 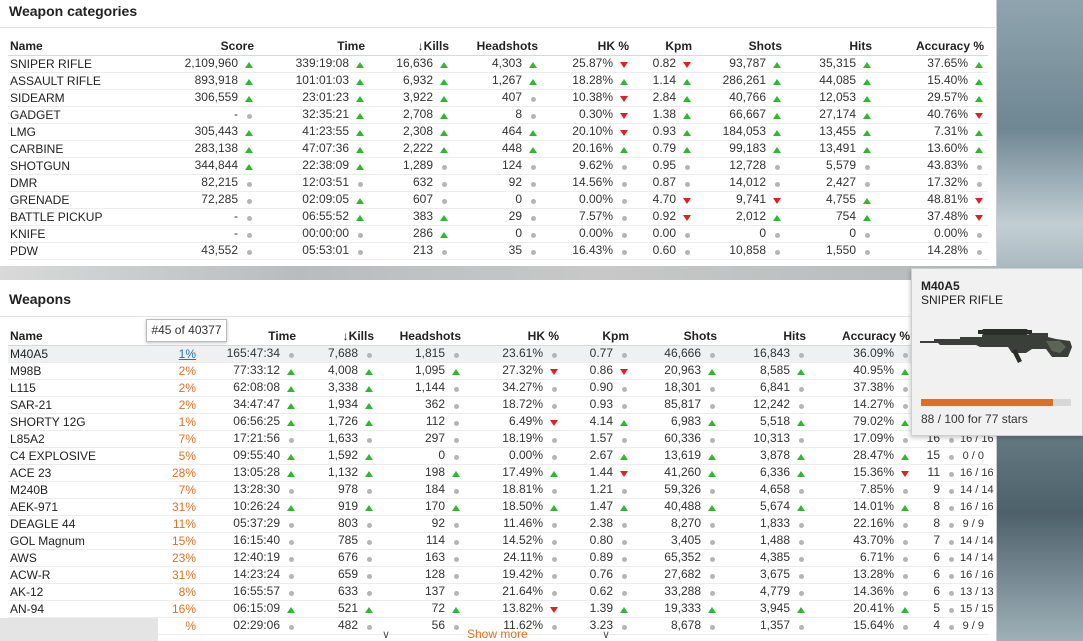 What do you see at coordinates (598, 558) in the screenshot?
I see `cell-kpm: 0.89` at bounding box center [598, 558].